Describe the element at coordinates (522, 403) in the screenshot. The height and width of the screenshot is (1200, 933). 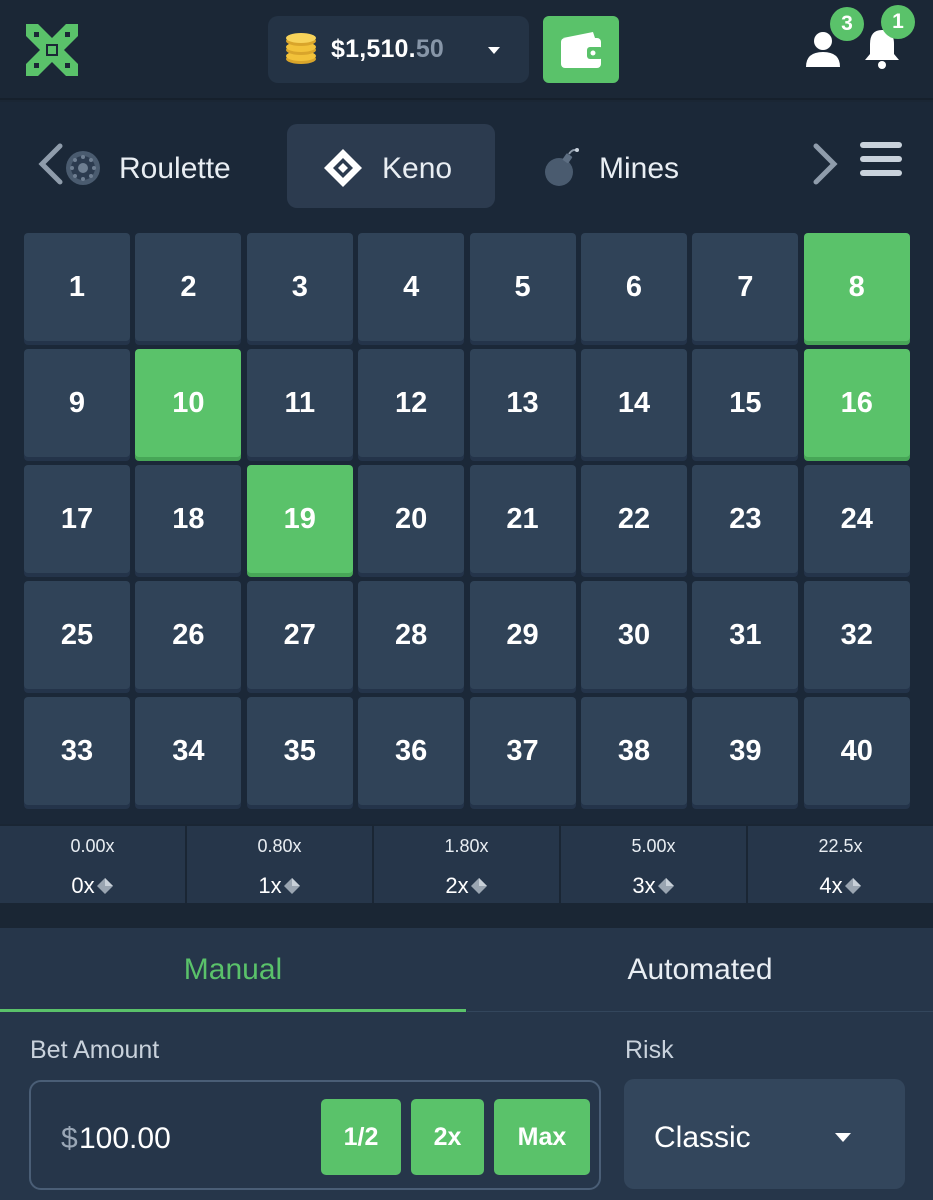
I see `keno-number-13: 13` at that location.